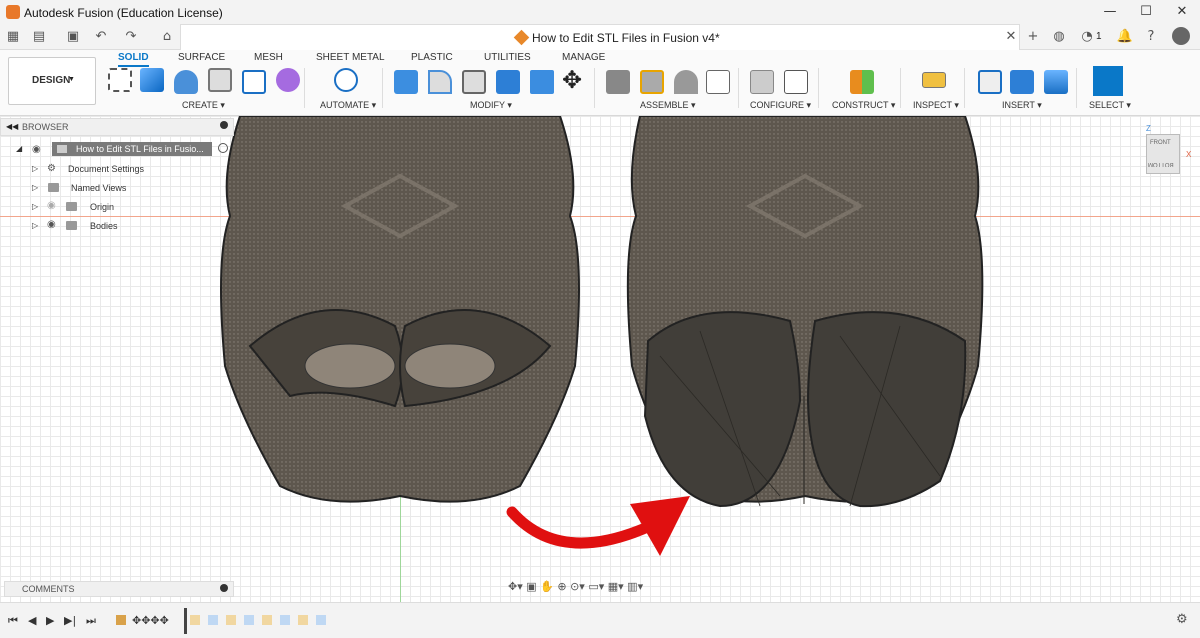 The height and width of the screenshot is (638, 1200). I want to click on app-grid-icon: ▦, so click(13, 37).